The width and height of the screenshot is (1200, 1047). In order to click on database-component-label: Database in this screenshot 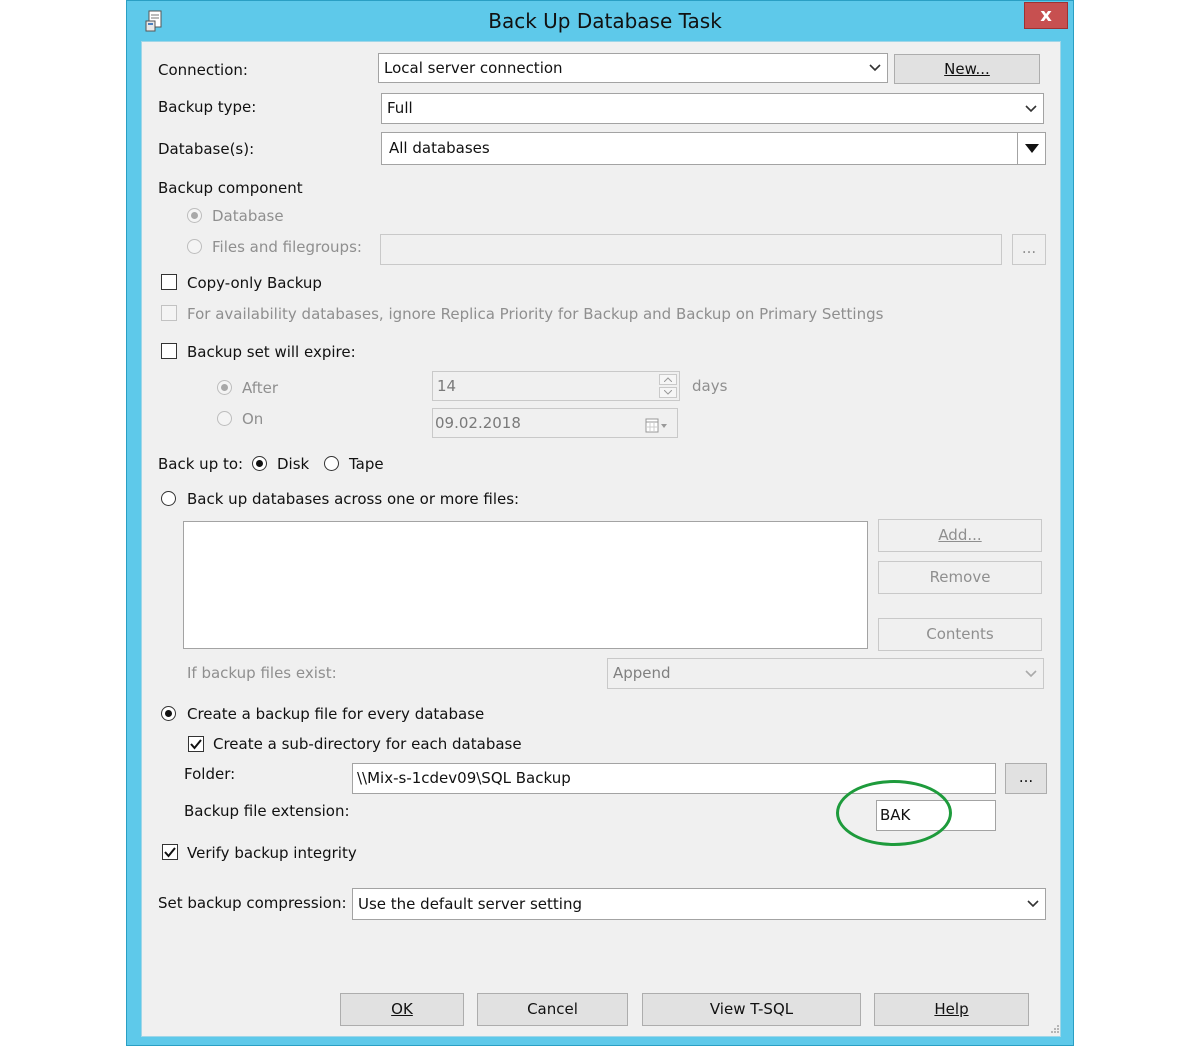, I will do `click(248, 216)`.